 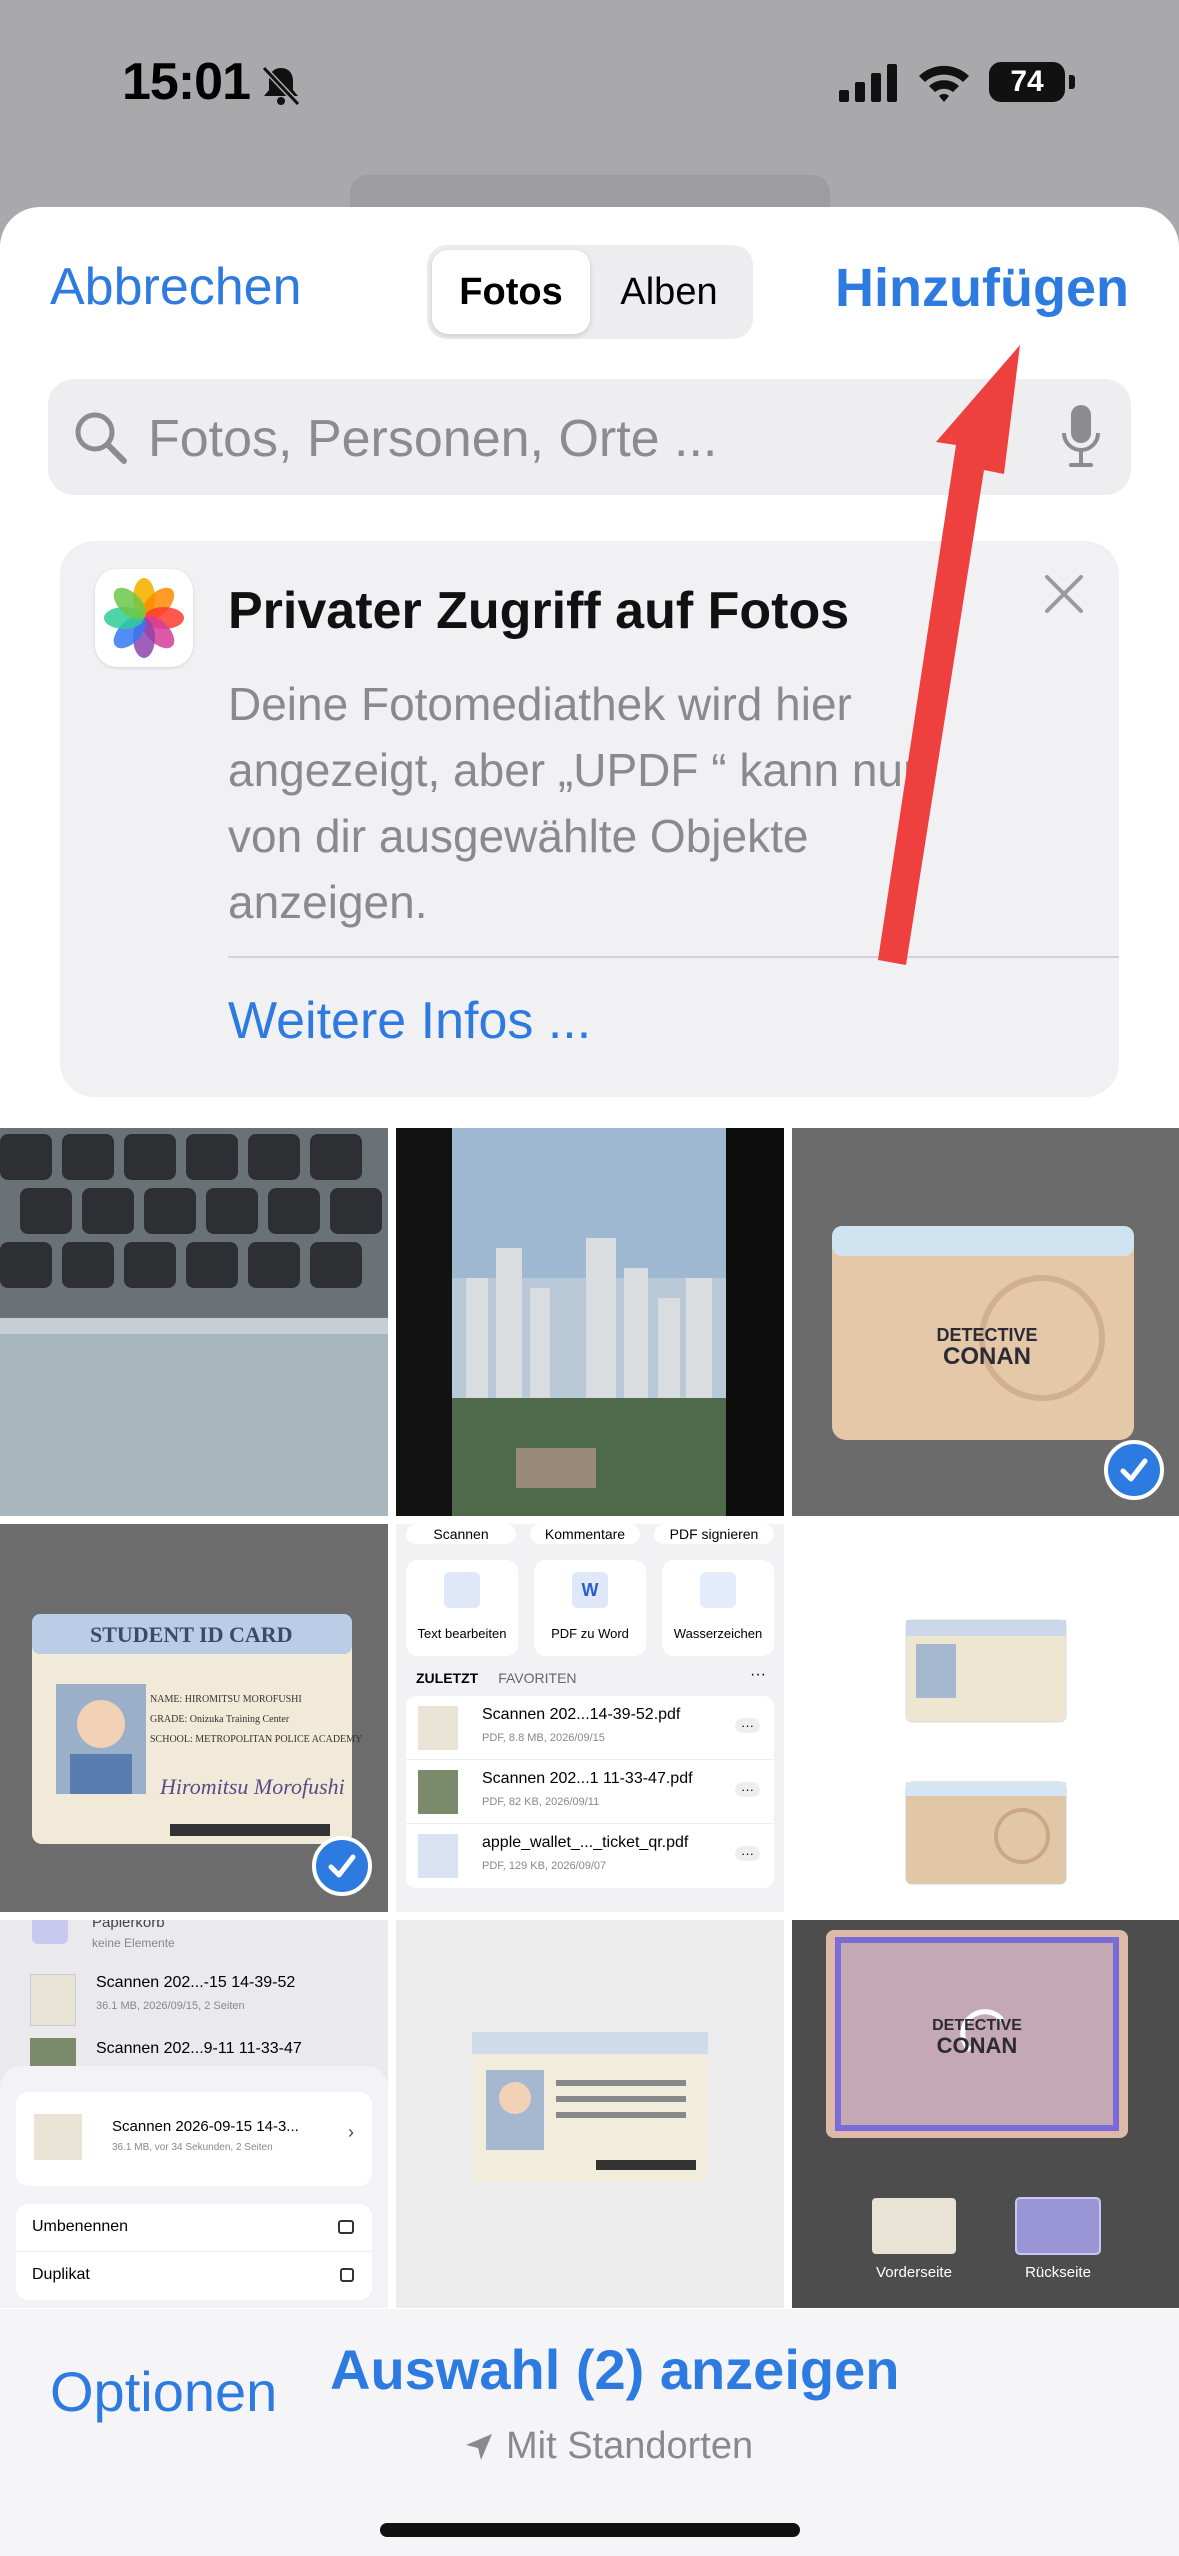 I want to click on actions-list: Umbenennen Duplikat, so click(x=194, y=2252).